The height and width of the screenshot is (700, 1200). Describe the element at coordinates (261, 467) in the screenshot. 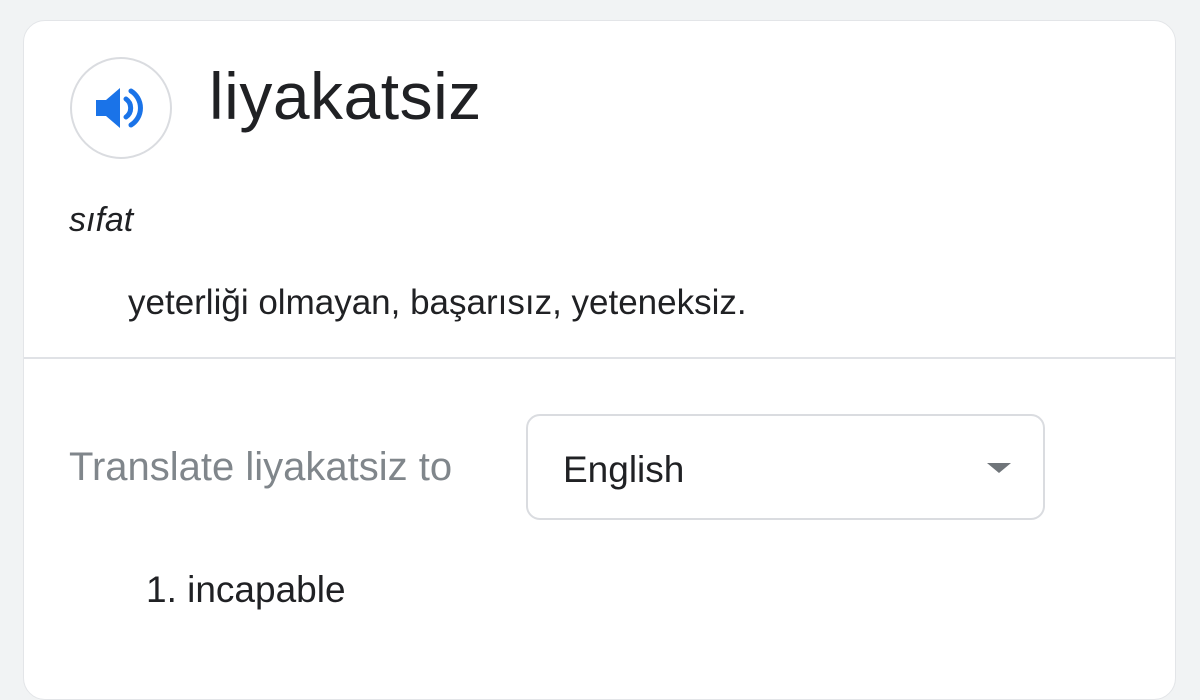

I see `translate-label: Translate liyakatsiz to` at that location.